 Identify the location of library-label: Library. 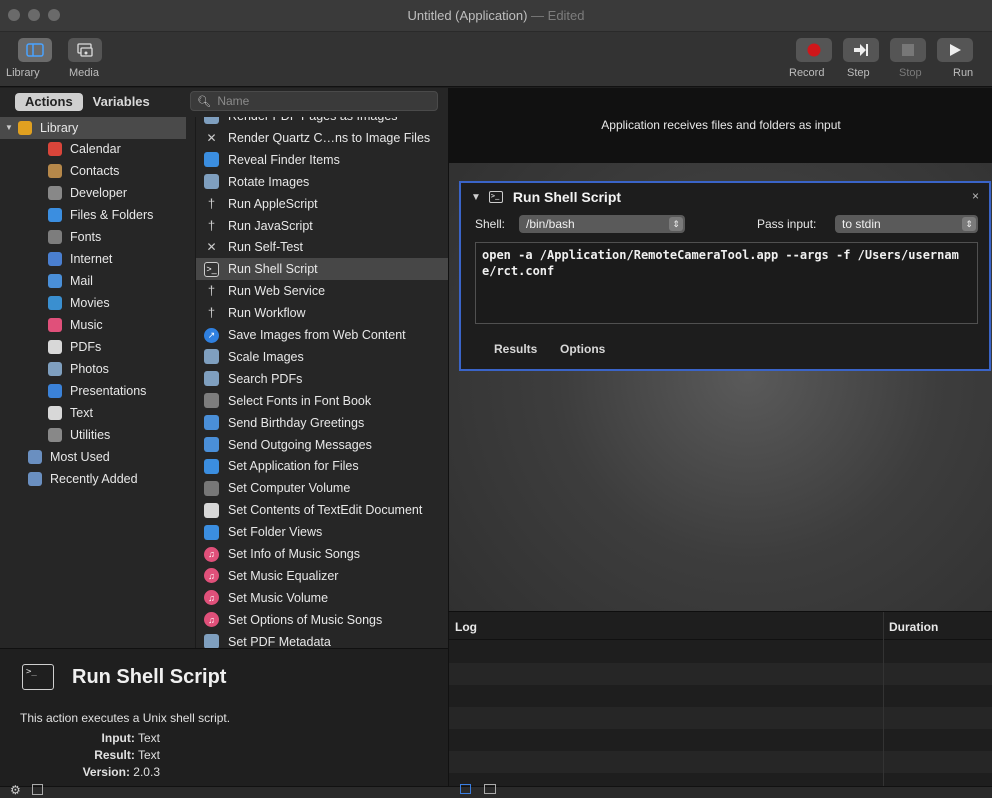
(23, 73).